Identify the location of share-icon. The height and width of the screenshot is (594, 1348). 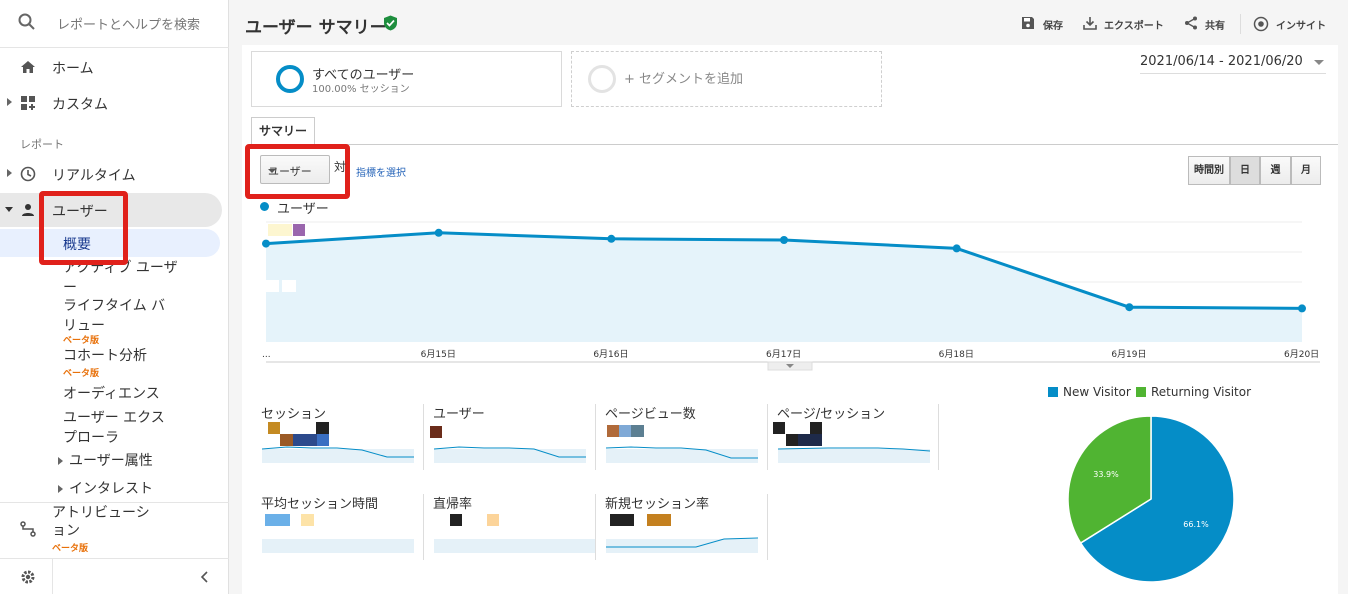
(1191, 23).